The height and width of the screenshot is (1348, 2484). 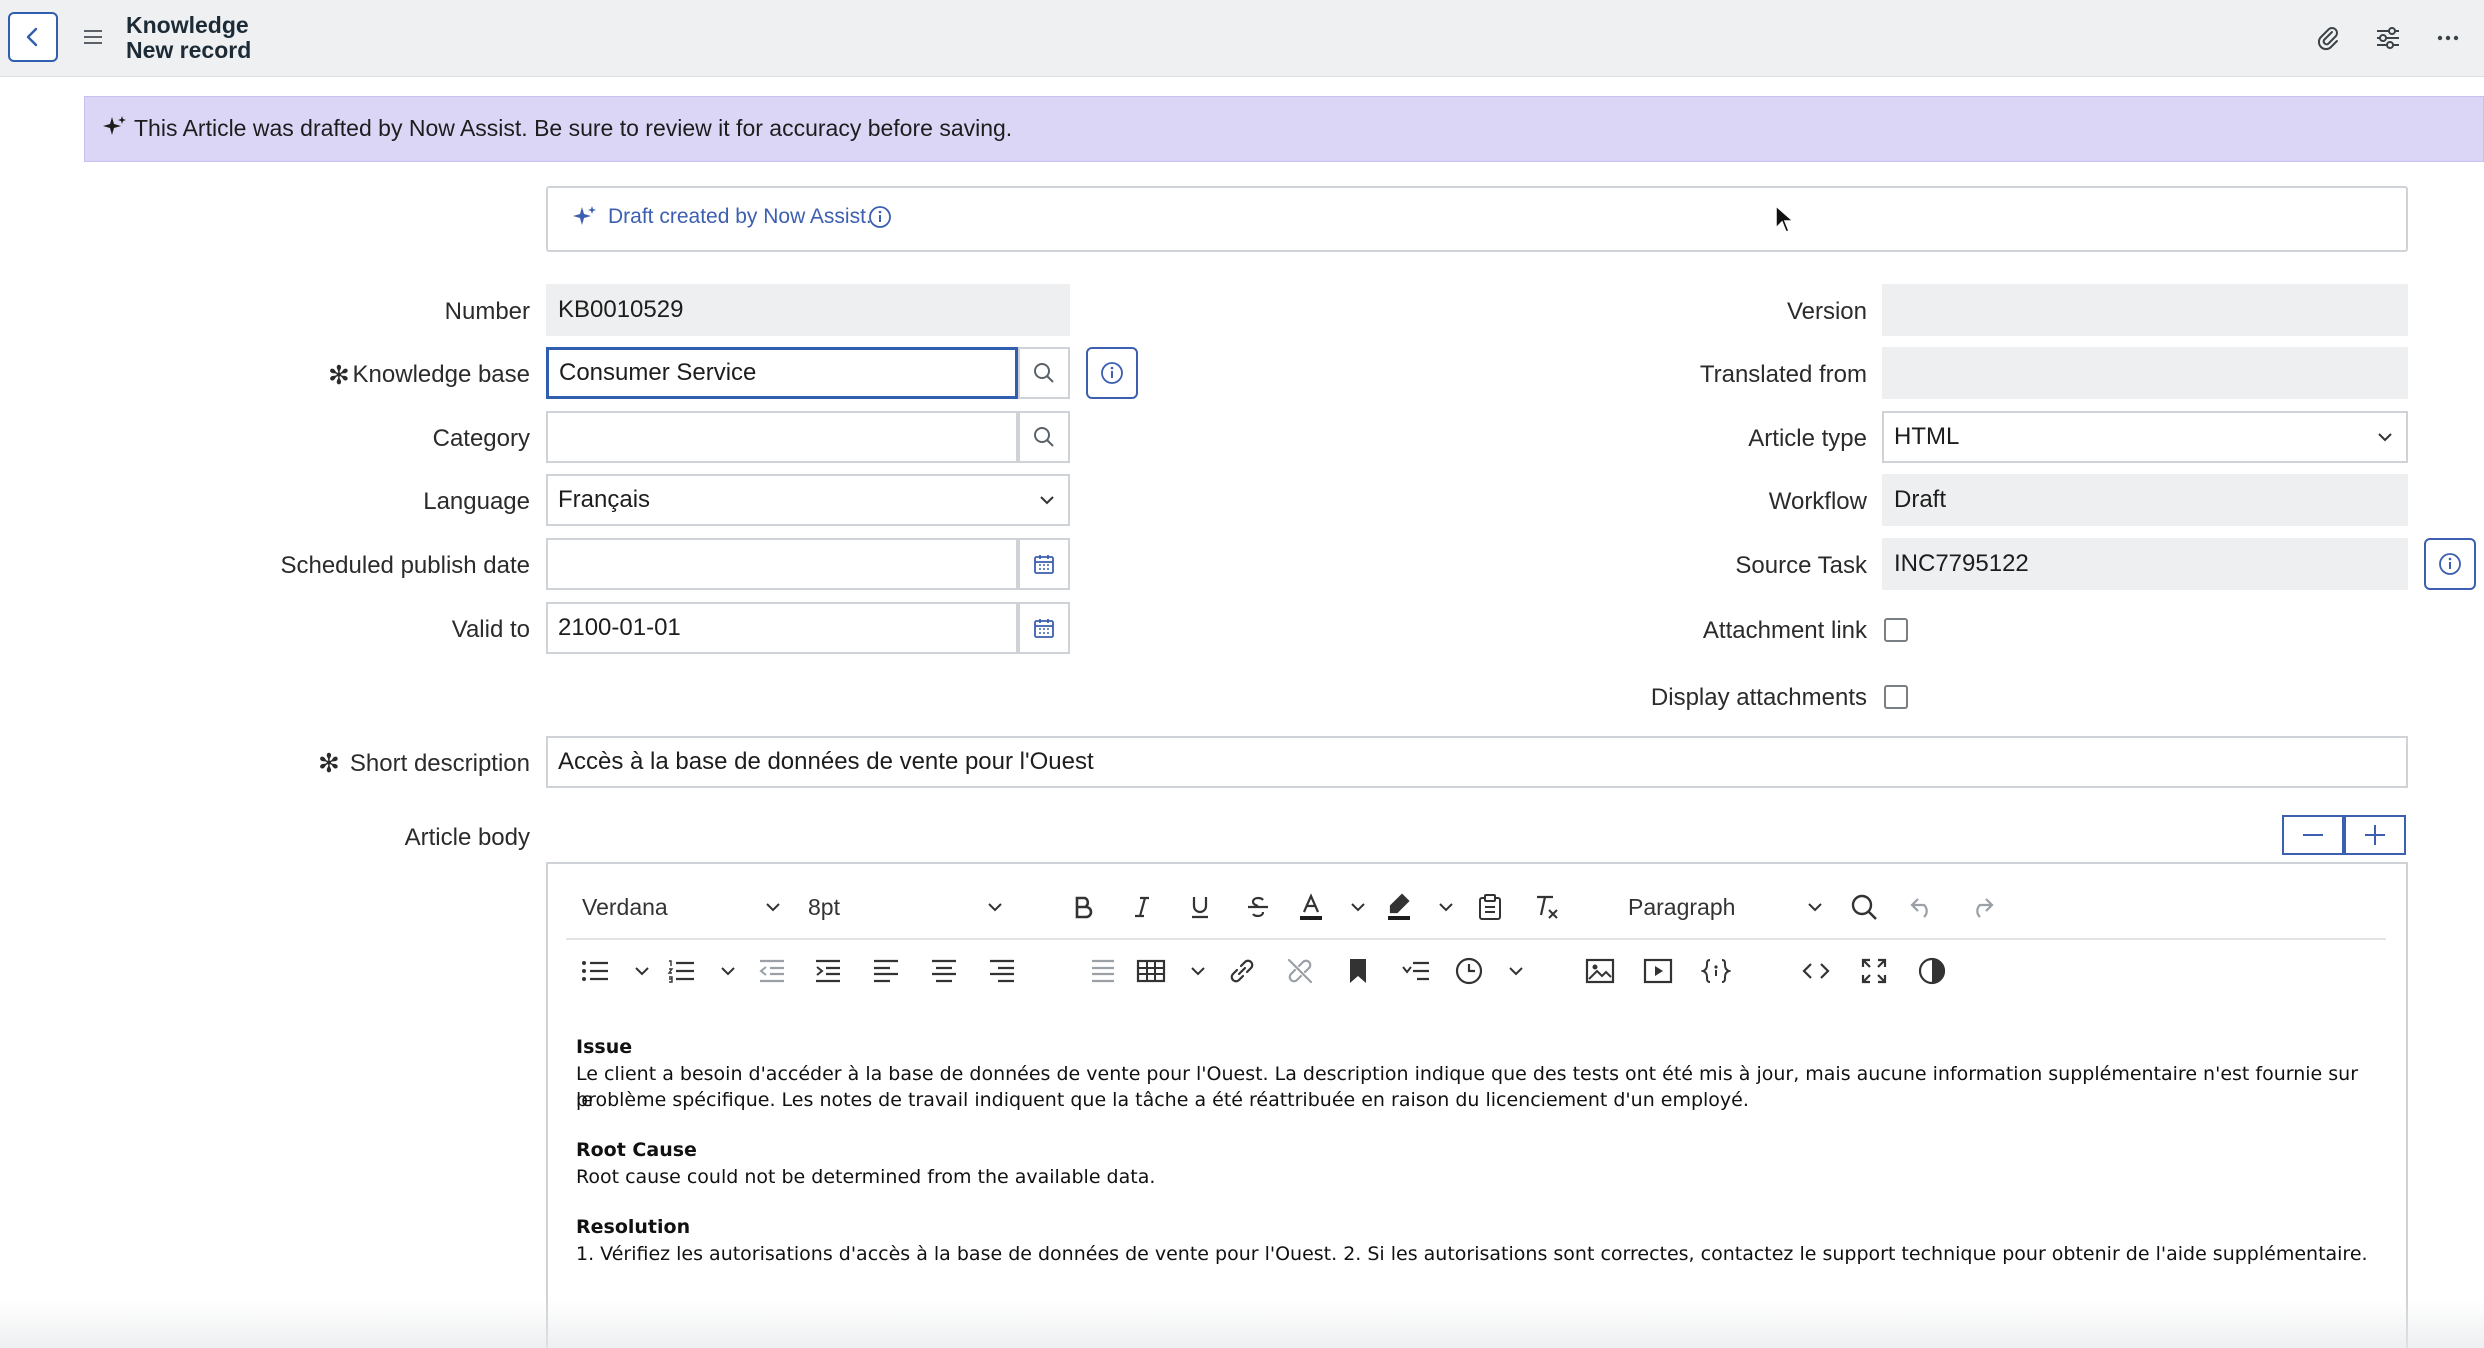 What do you see at coordinates (2145, 564) in the screenshot?
I see `source-task-field: INC7795122` at bounding box center [2145, 564].